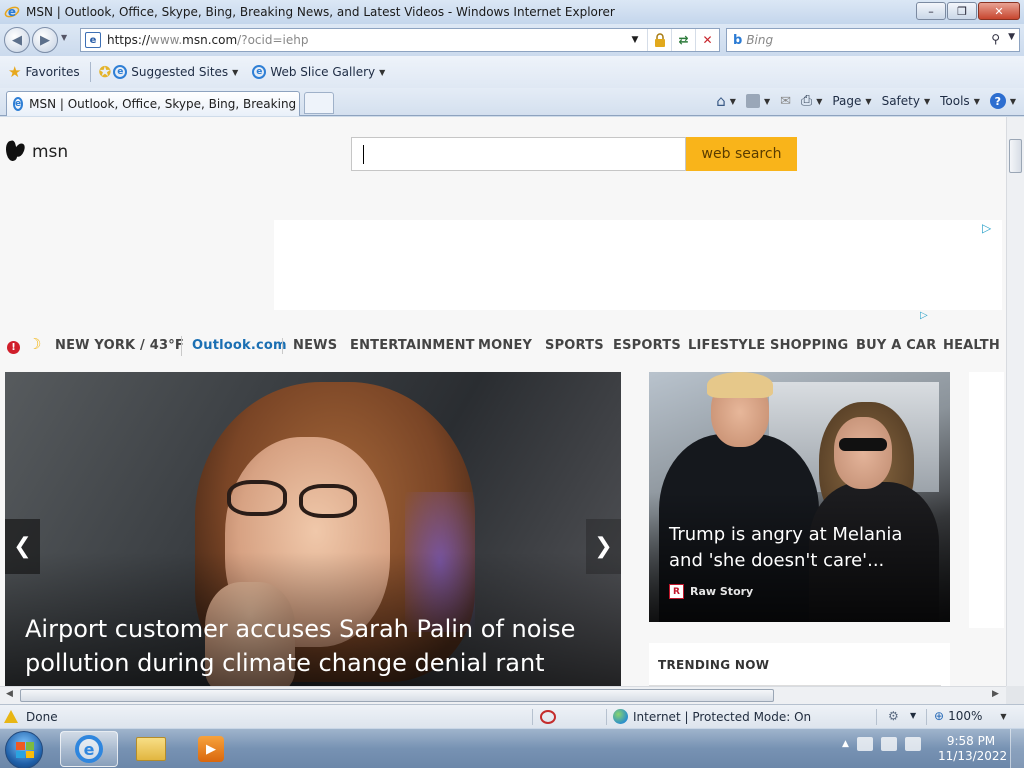 The width and height of the screenshot is (1024, 768). I want to click on minimize-button: –, so click(931, 11).